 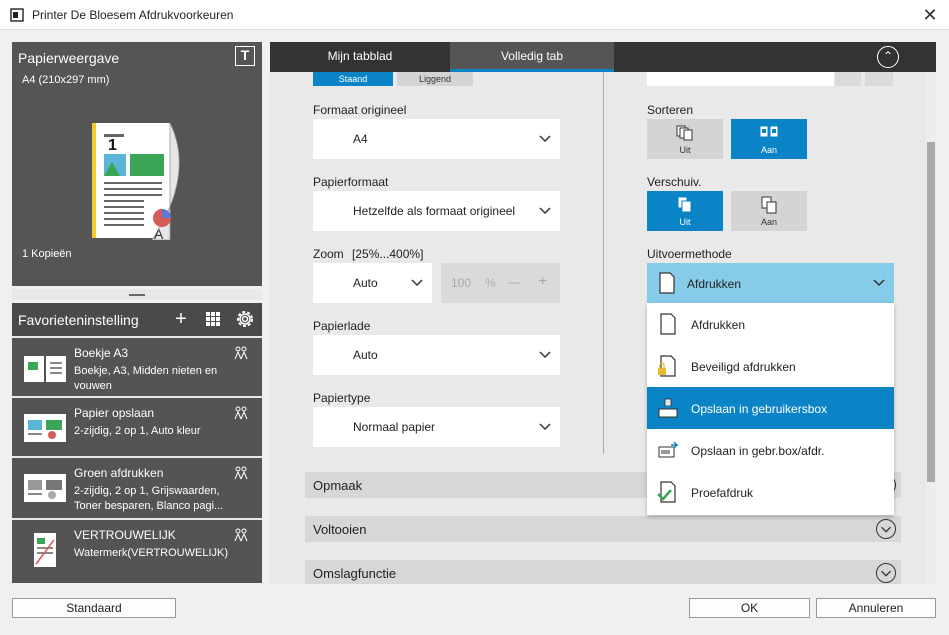 I want to click on favorites-header: Favorieteninstelling, so click(x=137, y=319).